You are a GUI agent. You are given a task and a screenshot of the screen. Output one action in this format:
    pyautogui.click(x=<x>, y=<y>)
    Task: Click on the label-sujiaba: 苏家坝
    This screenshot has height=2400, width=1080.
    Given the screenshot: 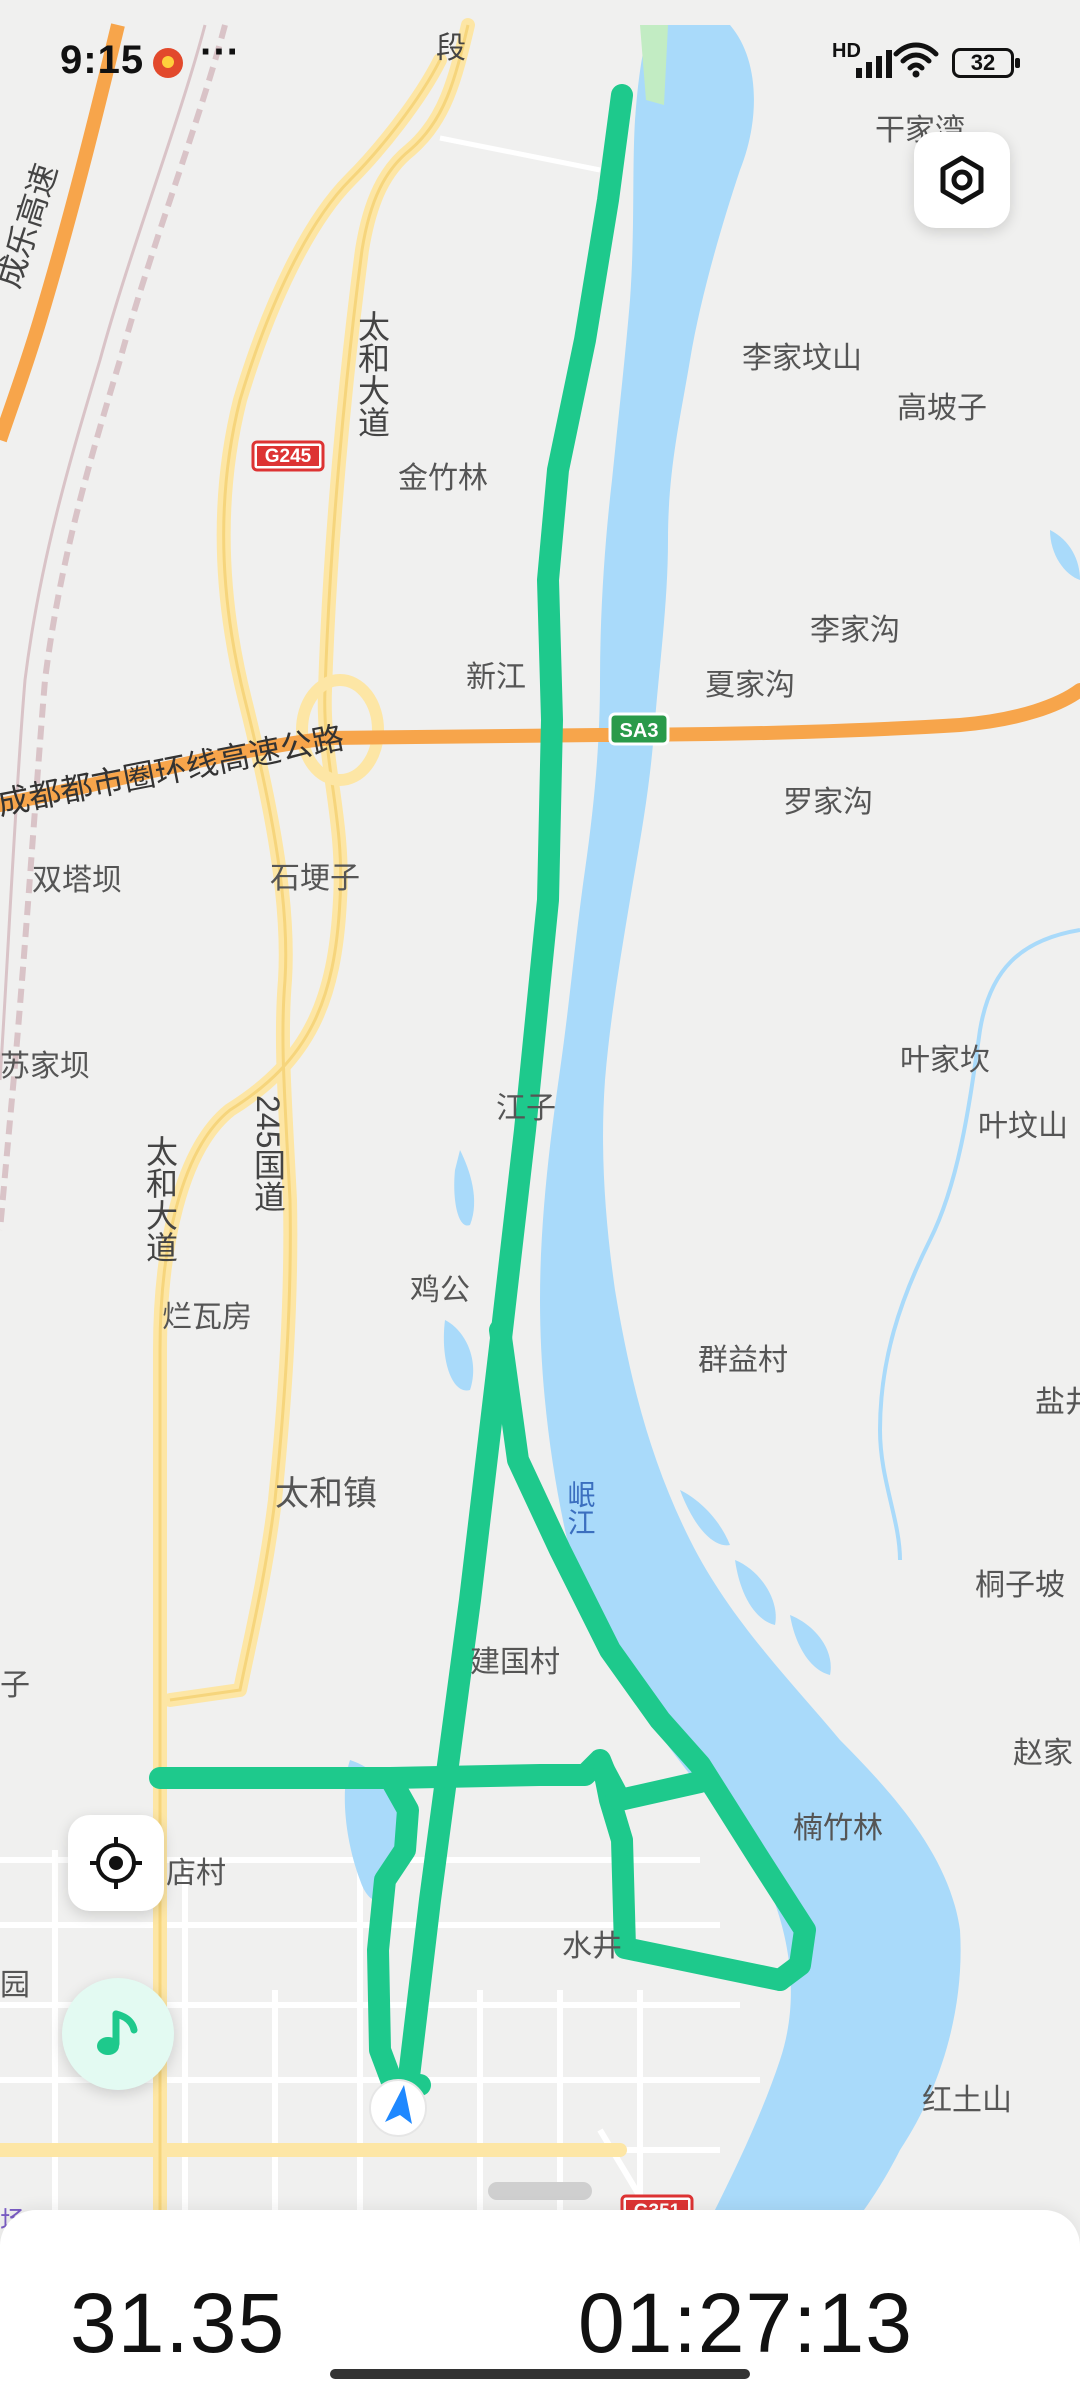 What is the action you would take?
    pyautogui.click(x=45, y=1066)
    